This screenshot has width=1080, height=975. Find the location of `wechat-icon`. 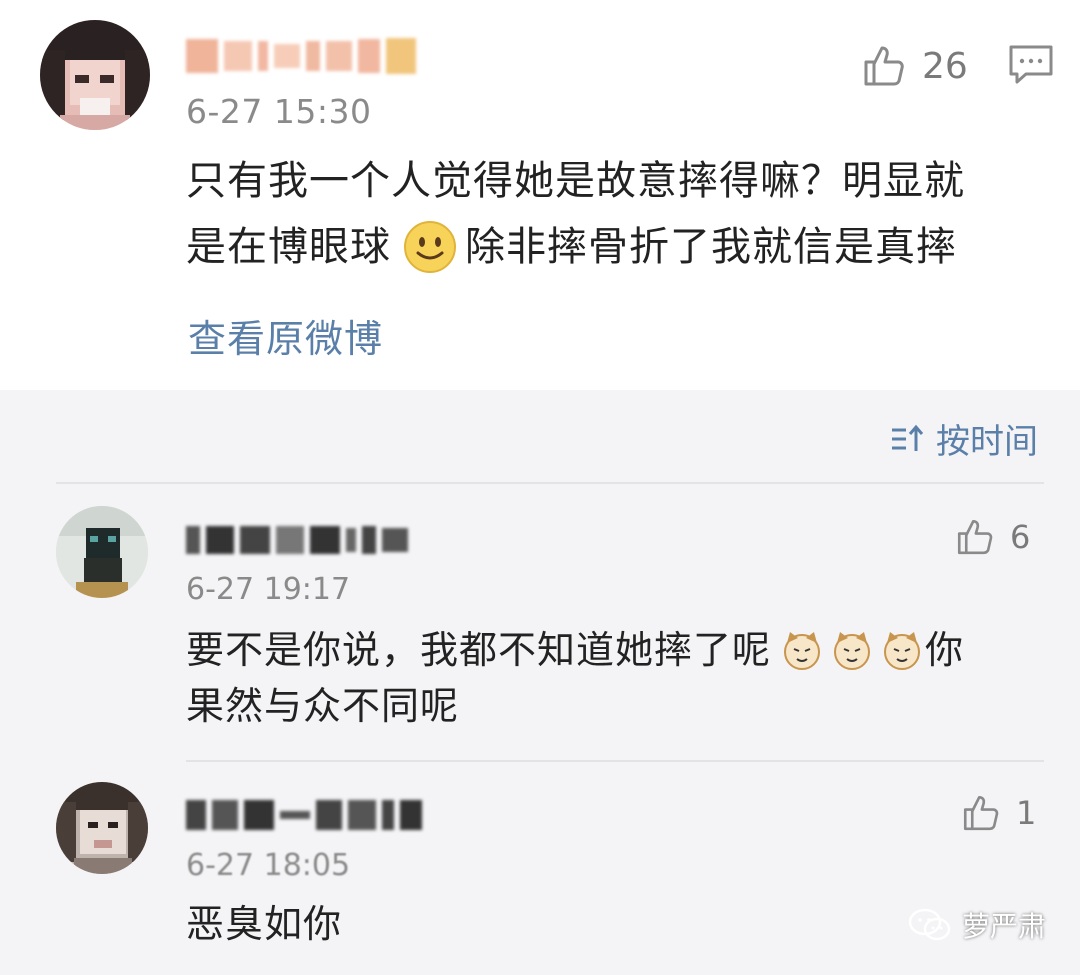

wechat-icon is located at coordinates (929, 924).